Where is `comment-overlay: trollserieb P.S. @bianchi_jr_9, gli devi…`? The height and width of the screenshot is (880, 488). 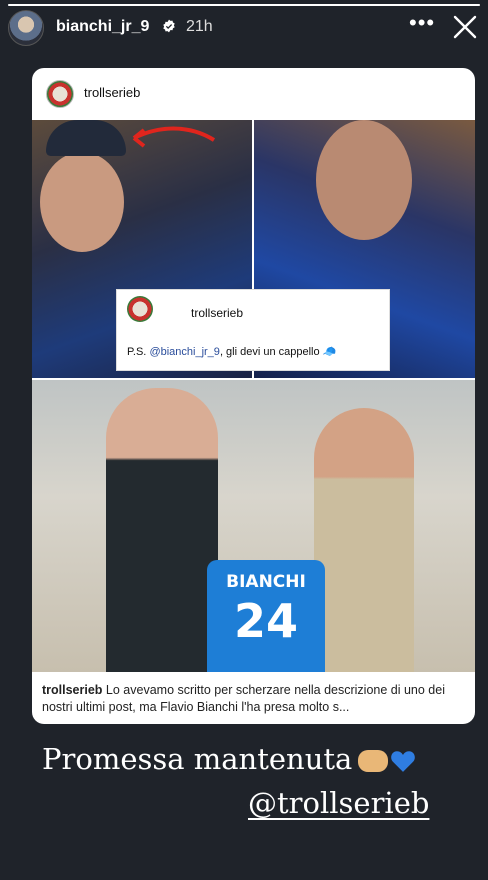 comment-overlay: trollserieb P.S. @bianchi_jr_9, gli devi… is located at coordinates (253, 330).